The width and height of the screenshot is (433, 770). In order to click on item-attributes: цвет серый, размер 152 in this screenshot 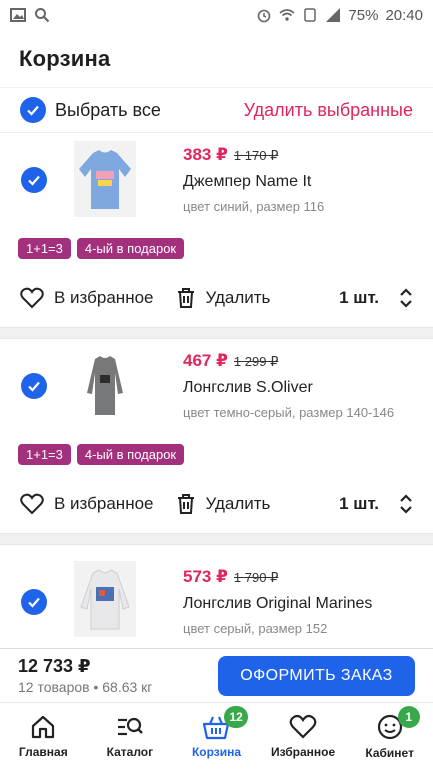, I will do `click(255, 628)`.